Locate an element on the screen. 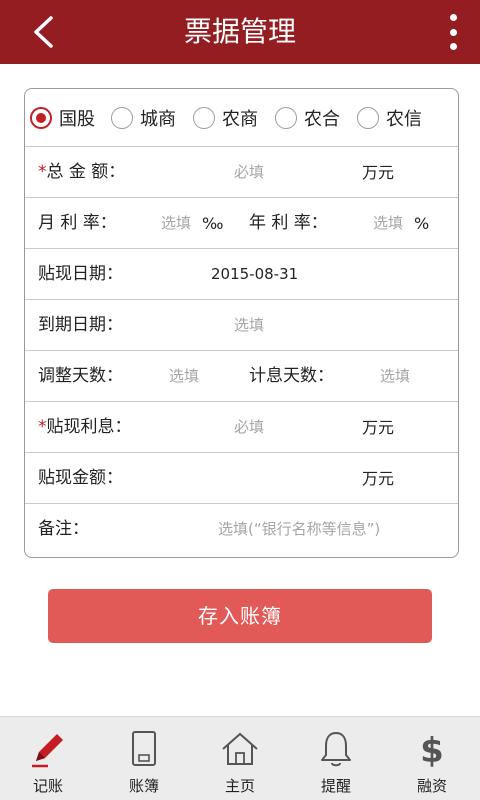  tab-ledger: 账簿 is located at coordinates (144, 758).